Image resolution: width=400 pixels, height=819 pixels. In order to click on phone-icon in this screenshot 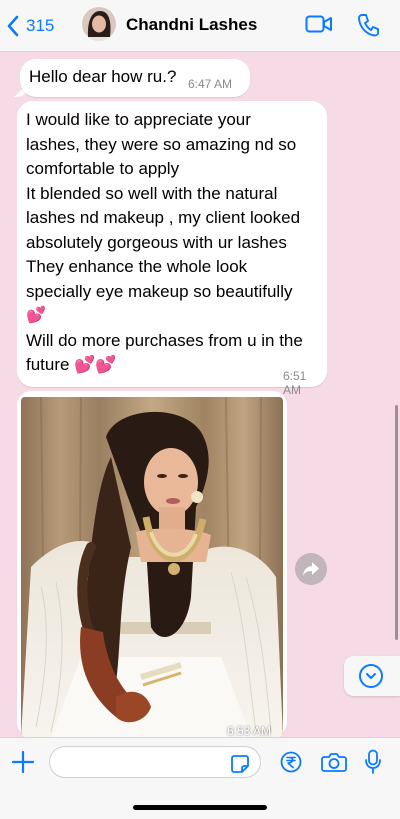, I will do `click(368, 25)`.